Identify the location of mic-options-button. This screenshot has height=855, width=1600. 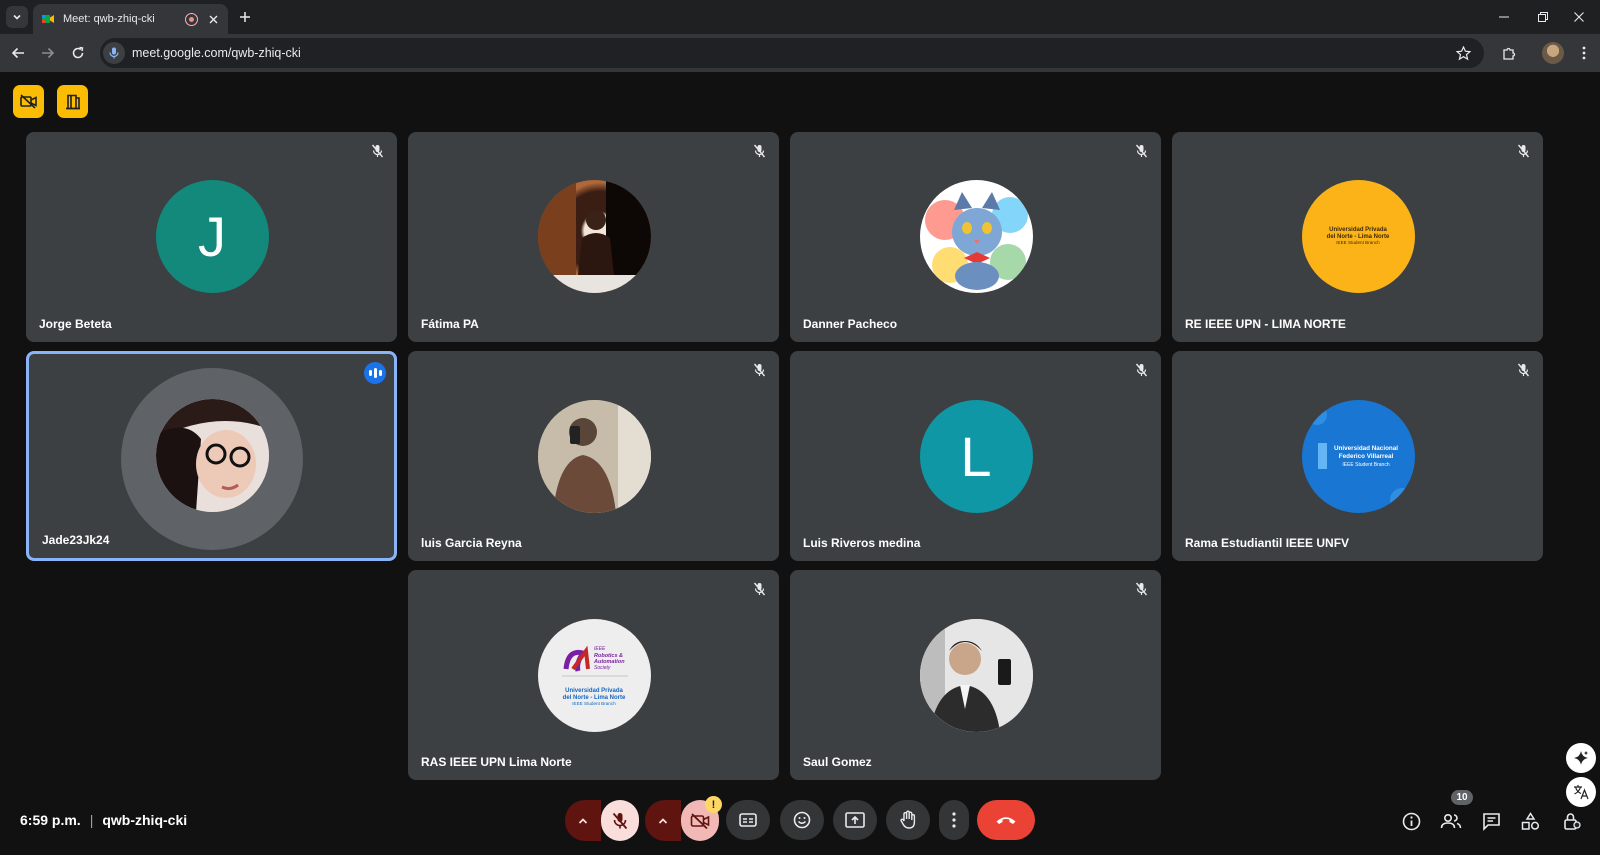
(583, 820).